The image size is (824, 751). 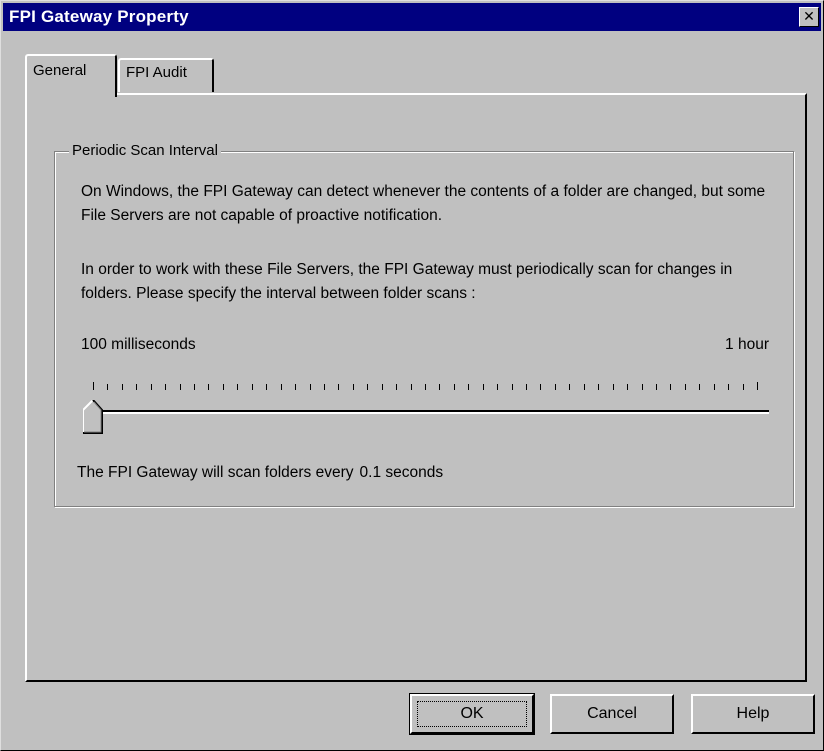 I want to click on scan-status-value: 0.1 seconds, so click(x=401, y=472).